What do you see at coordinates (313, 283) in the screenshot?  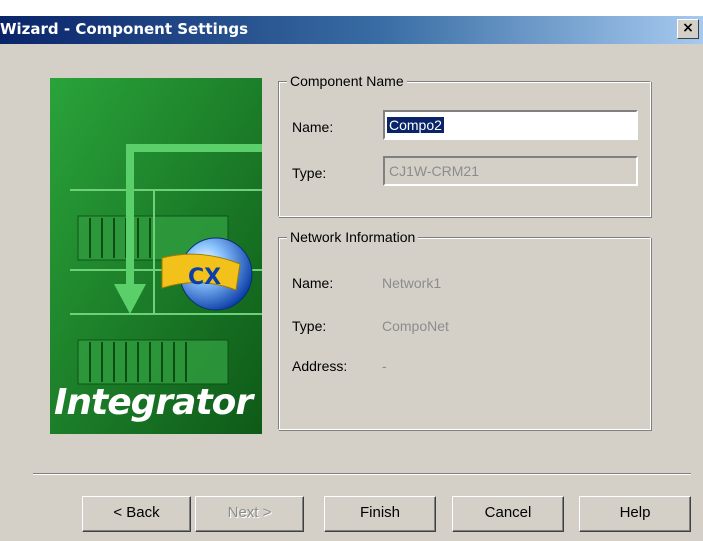 I see `network-name-label: Name:` at bounding box center [313, 283].